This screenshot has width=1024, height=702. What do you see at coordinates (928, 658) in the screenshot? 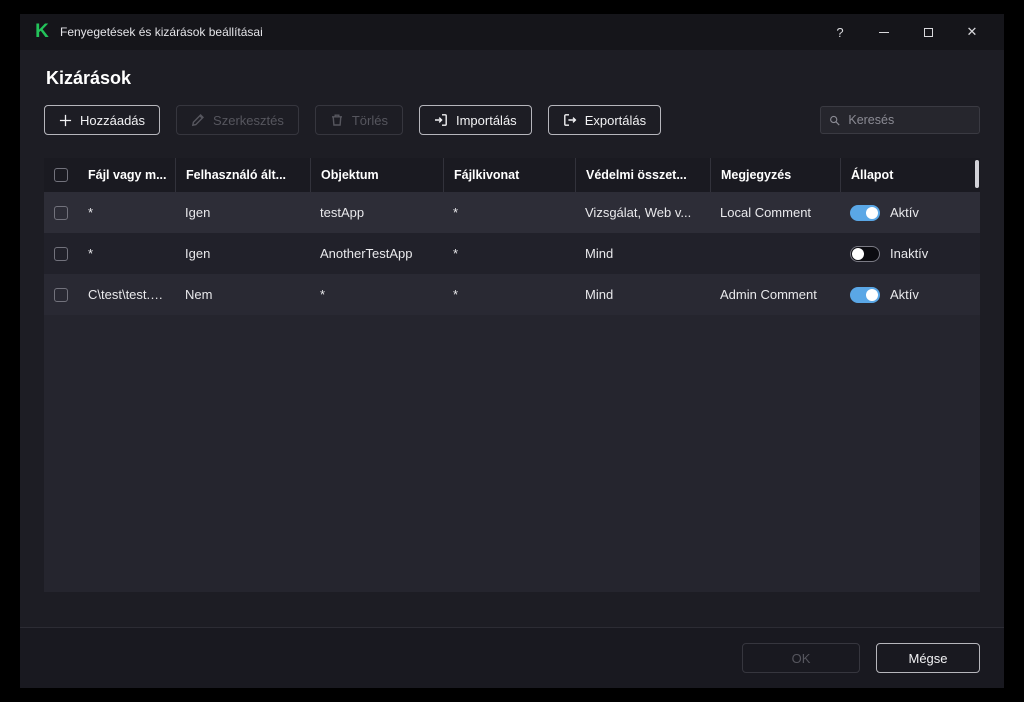
I see `cancel-button: Mégse` at bounding box center [928, 658].